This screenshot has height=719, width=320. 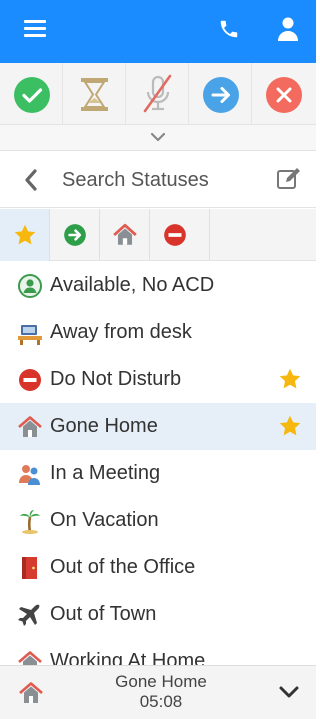 What do you see at coordinates (128, 657) in the screenshot?
I see `status-label: Working At Home` at bounding box center [128, 657].